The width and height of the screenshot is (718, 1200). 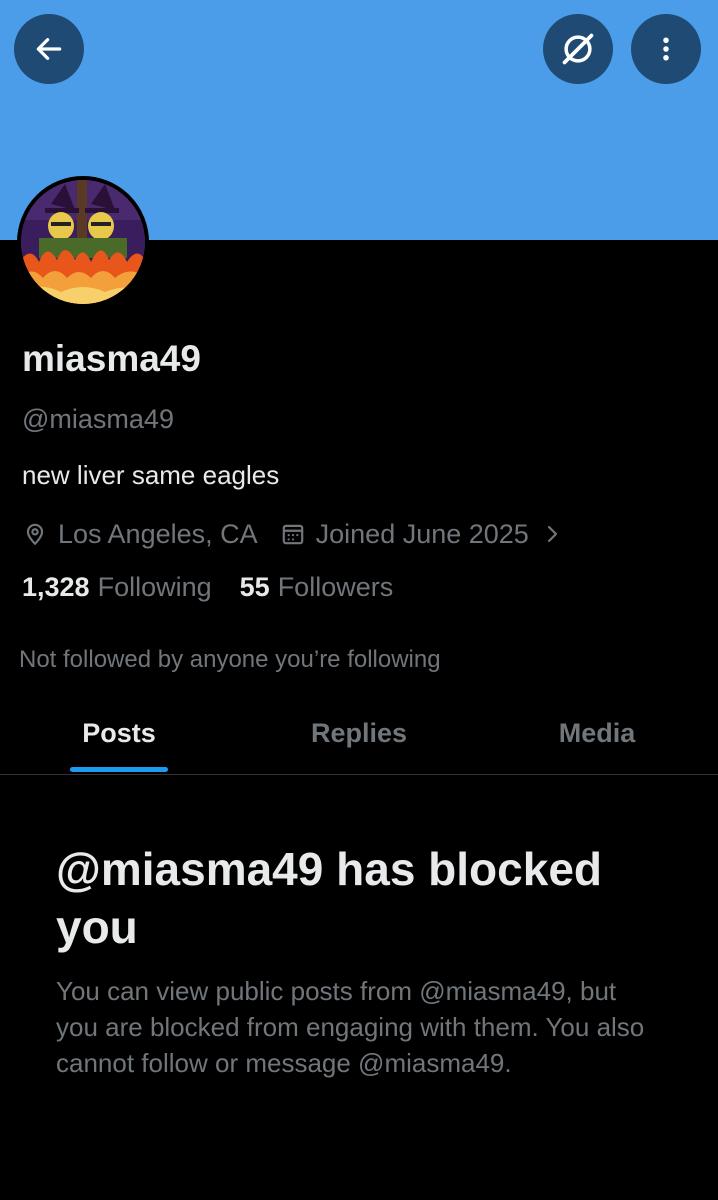 I want to click on followers-link: 55 Followers, so click(x=317, y=587).